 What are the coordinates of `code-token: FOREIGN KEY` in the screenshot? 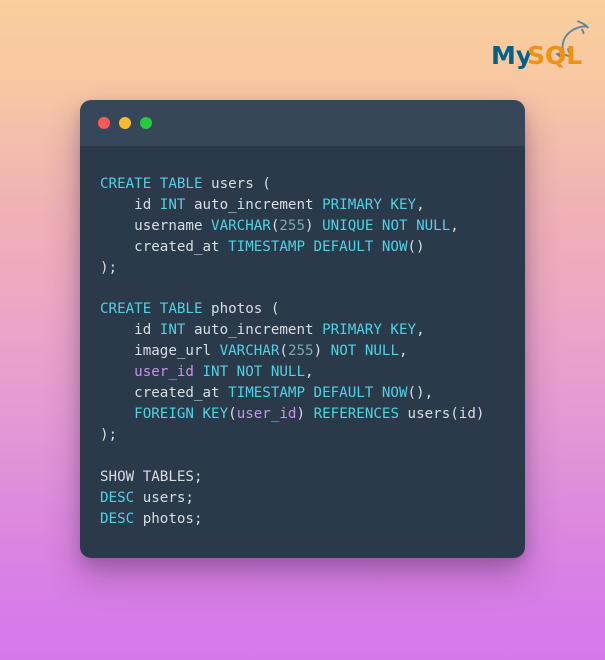 It's located at (181, 413).